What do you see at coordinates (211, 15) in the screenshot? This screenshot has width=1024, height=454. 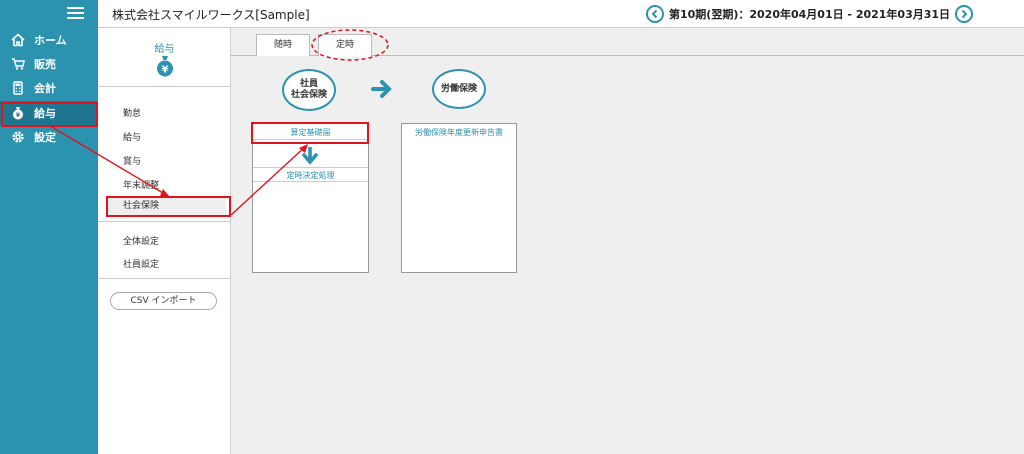 I see `company-name: 株式会社スマイルワークス[Sample]` at bounding box center [211, 15].